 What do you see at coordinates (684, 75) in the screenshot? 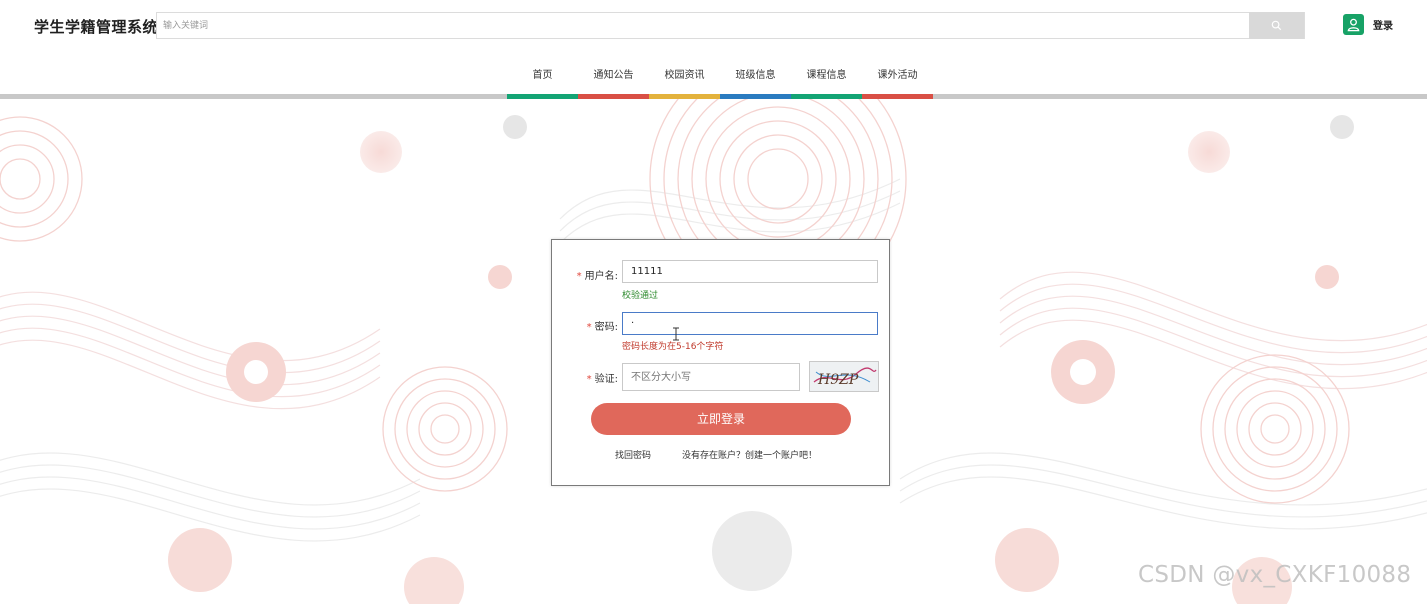
I see `nav-label: 校园资讯` at bounding box center [684, 75].